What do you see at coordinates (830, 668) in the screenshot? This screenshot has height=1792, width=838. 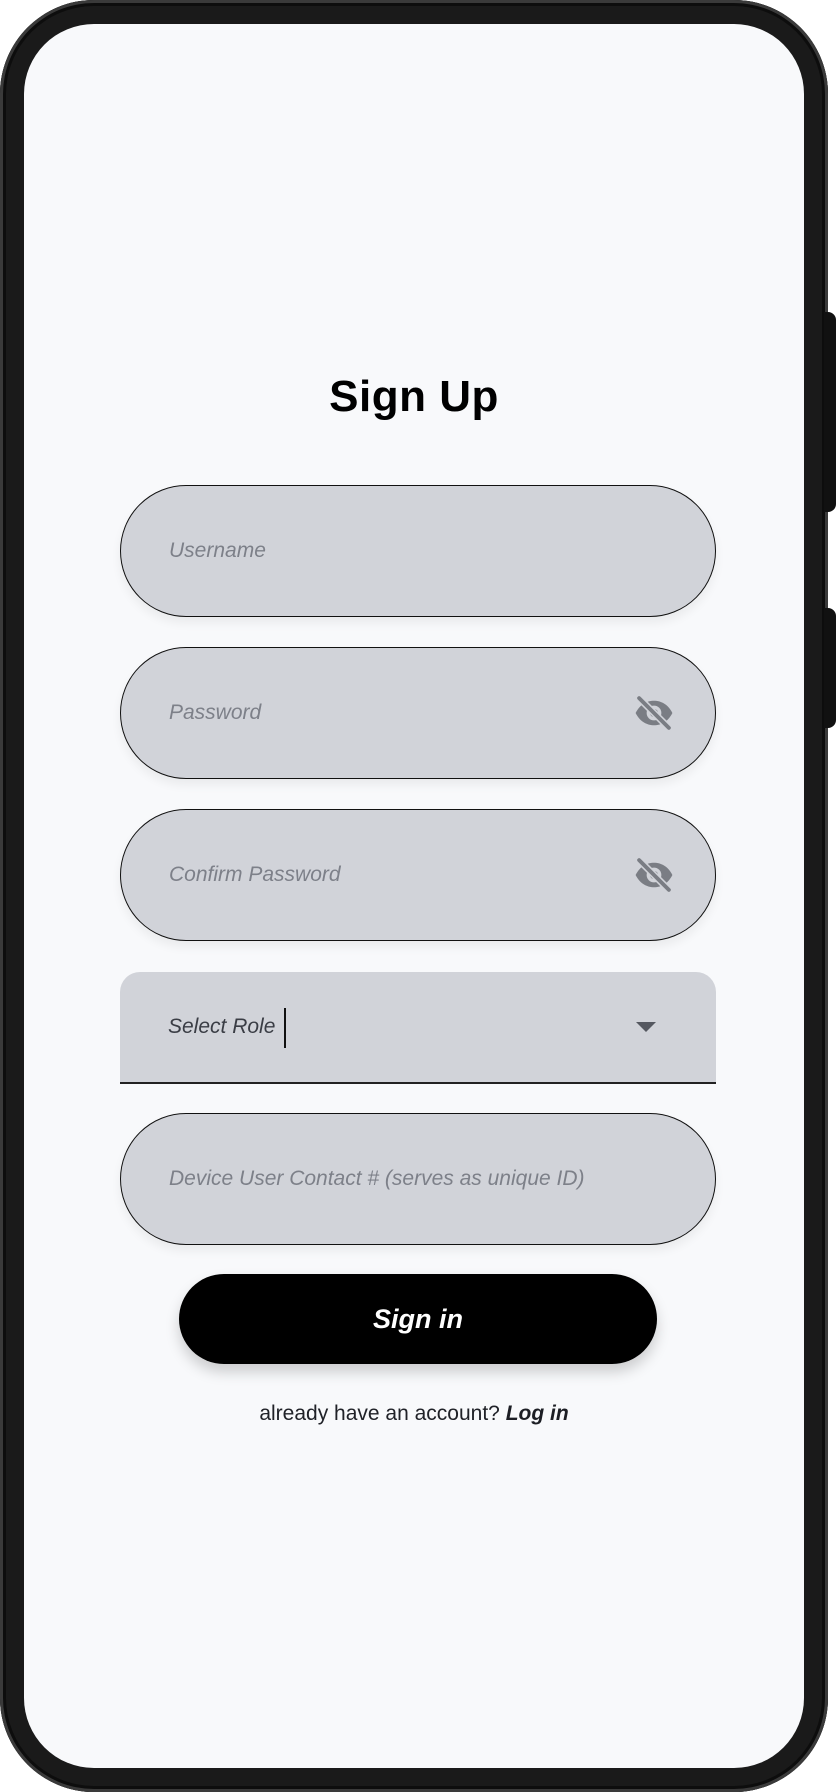 I see `phone-side-button-lower` at bounding box center [830, 668].